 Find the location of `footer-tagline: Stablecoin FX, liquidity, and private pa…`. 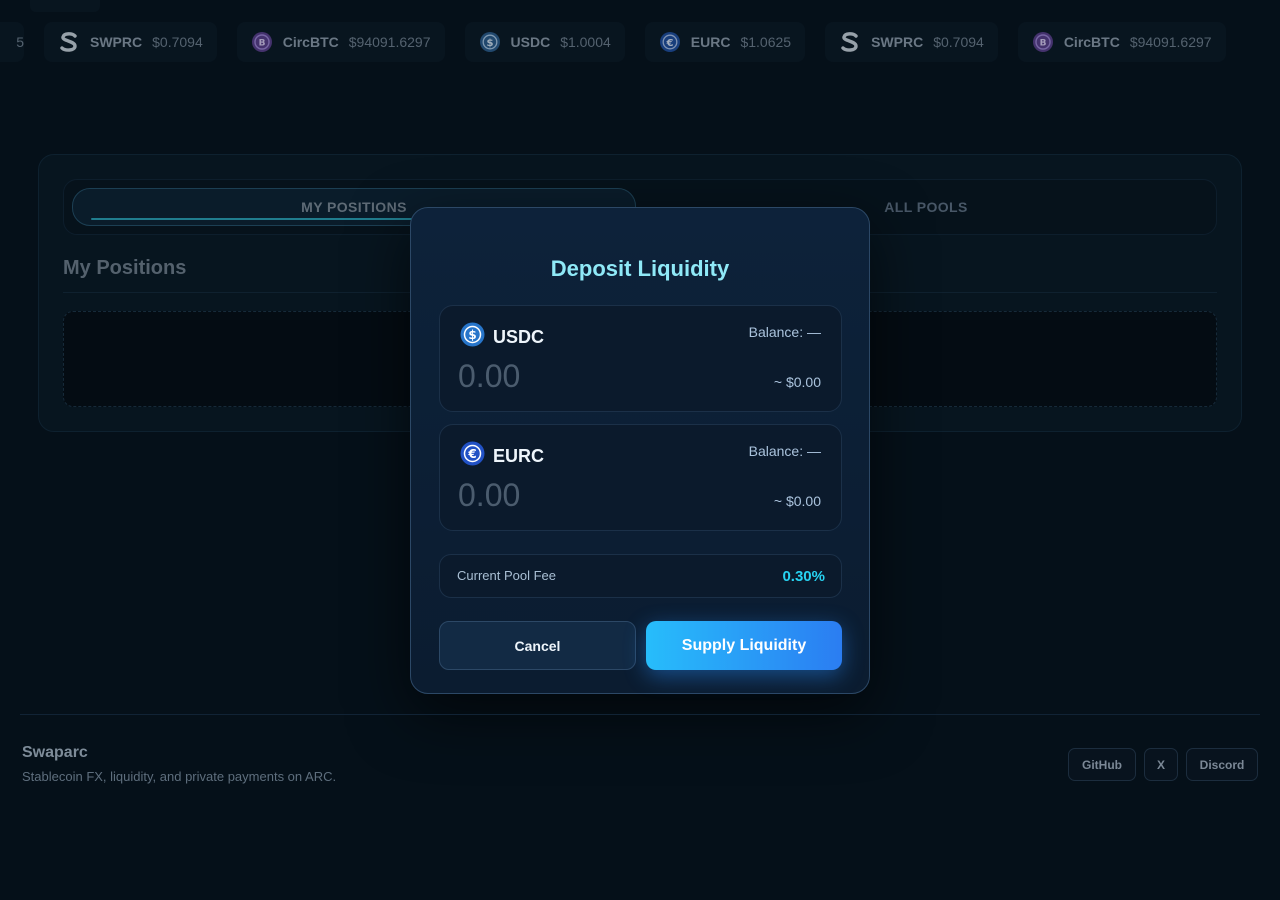

footer-tagline: Stablecoin FX, liquidity, and private pa… is located at coordinates (179, 776).